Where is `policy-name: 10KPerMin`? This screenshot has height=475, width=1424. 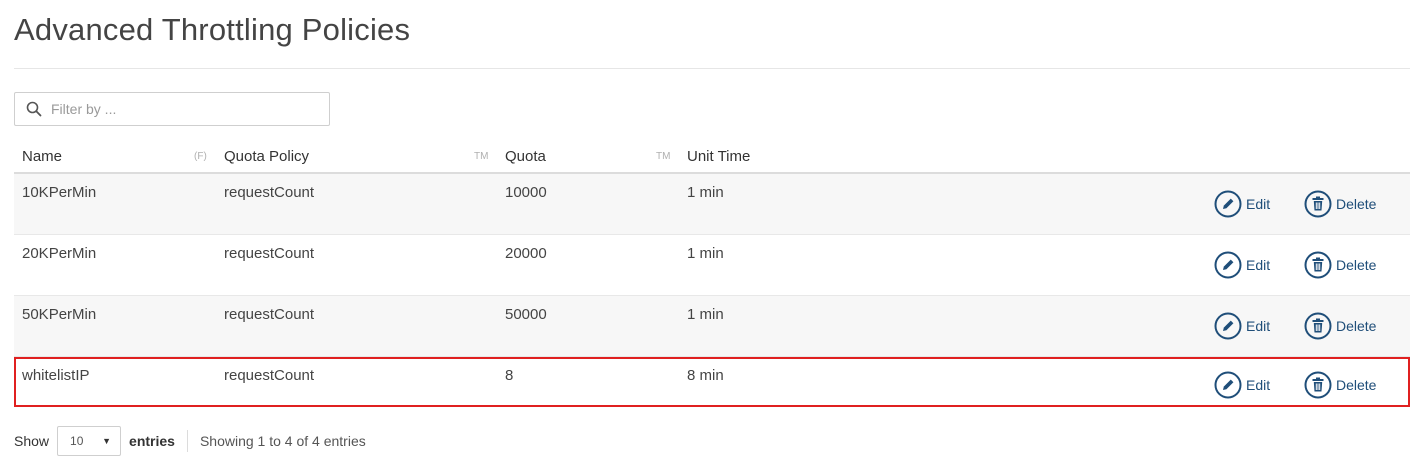
policy-name: 10KPerMin is located at coordinates (59, 192).